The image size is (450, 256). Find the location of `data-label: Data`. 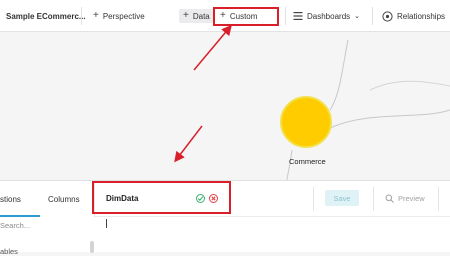

data-label: Data is located at coordinates (201, 16).